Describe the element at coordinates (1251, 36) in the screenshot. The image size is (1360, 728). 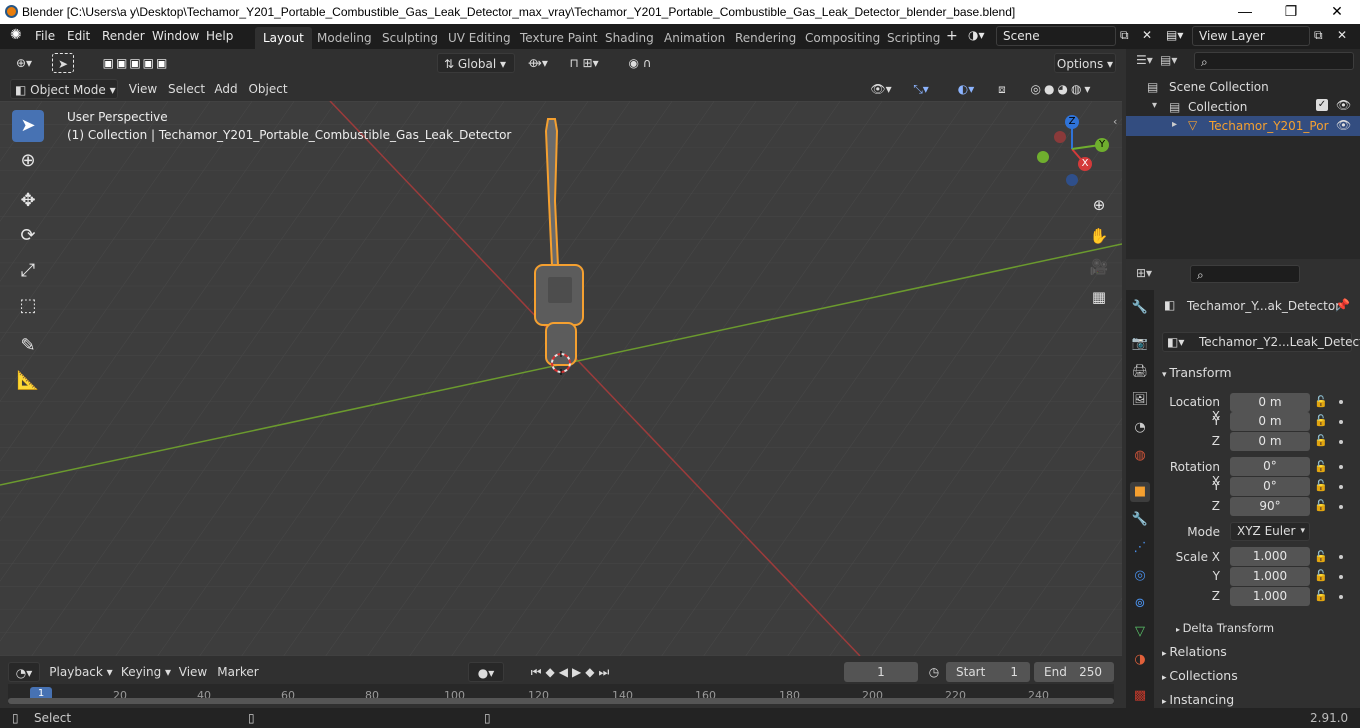
I see `view-layer-field: View Layer` at that location.